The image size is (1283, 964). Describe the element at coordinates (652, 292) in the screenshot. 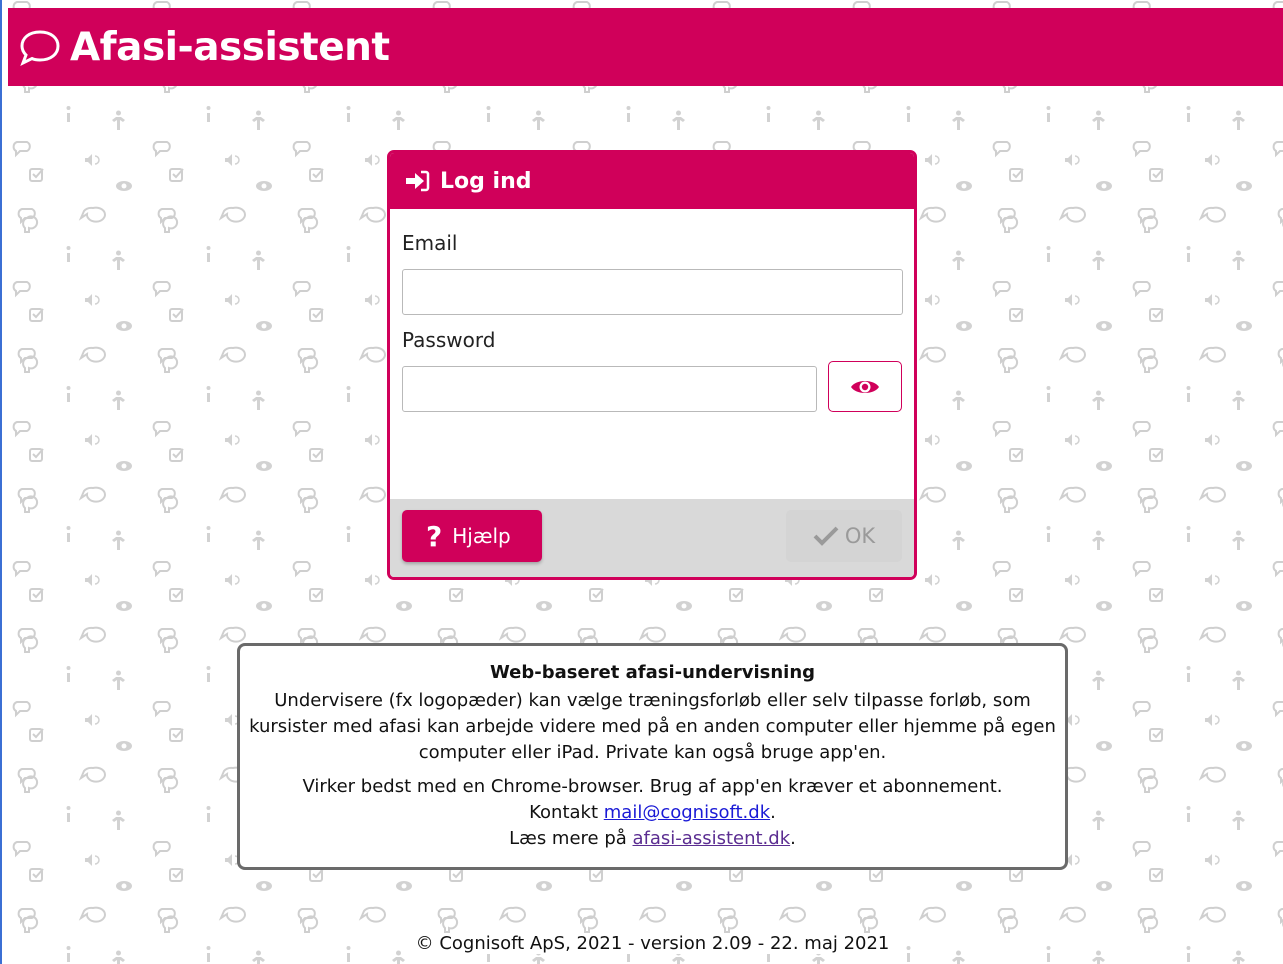

I see `email-field` at that location.